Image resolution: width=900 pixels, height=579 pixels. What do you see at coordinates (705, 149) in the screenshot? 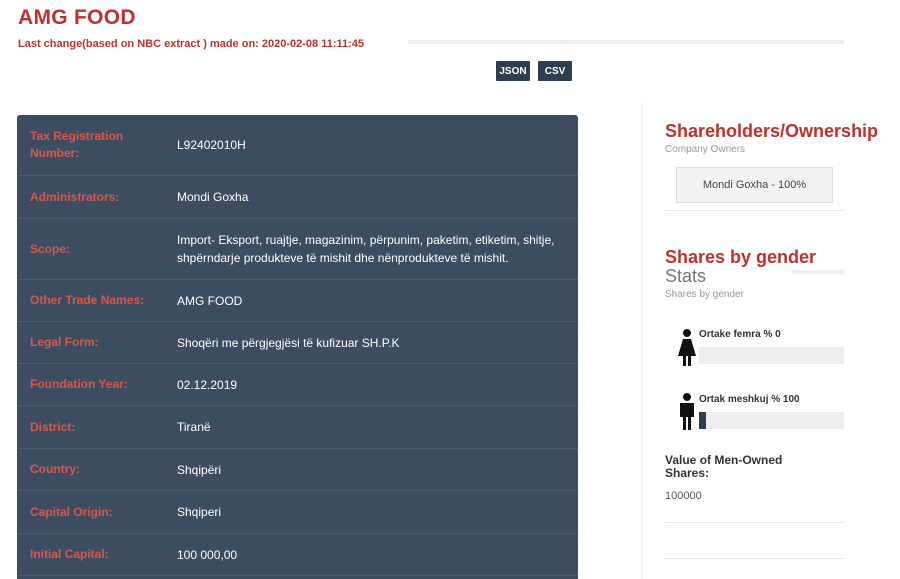
I see `shareholders-subtitle: Company Owners` at bounding box center [705, 149].